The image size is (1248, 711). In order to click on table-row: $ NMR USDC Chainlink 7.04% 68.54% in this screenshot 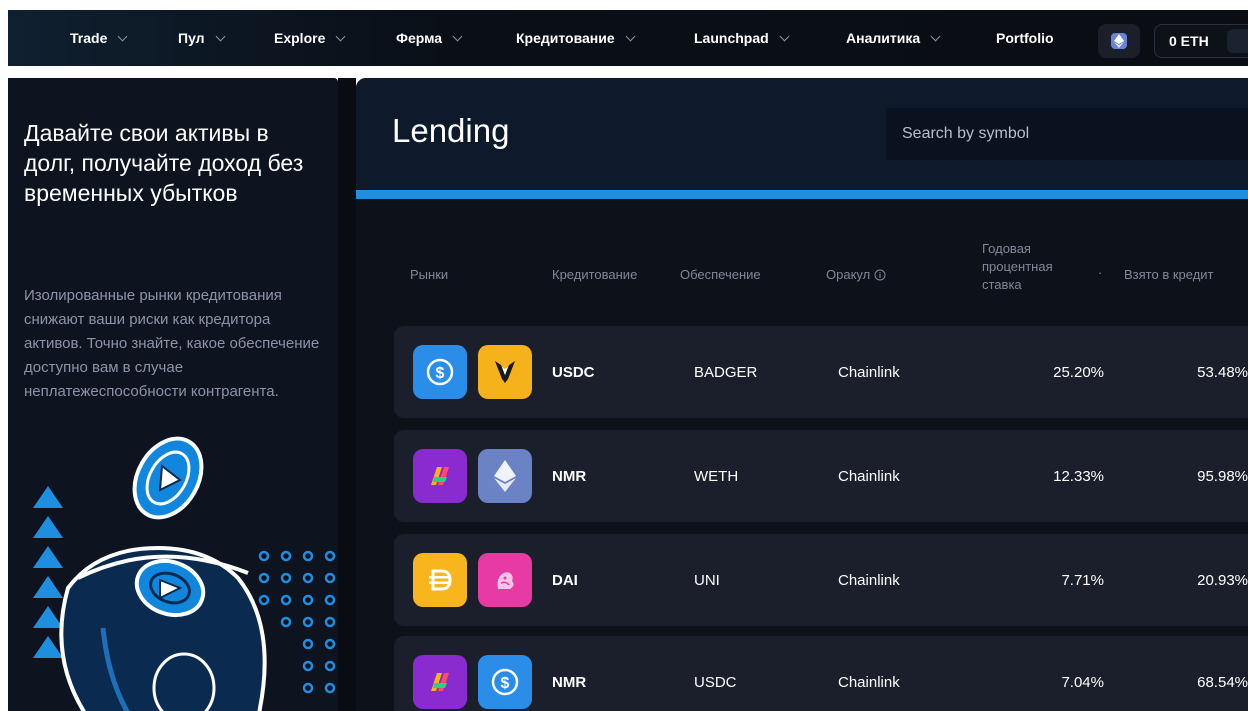, I will do `click(821, 673)`.